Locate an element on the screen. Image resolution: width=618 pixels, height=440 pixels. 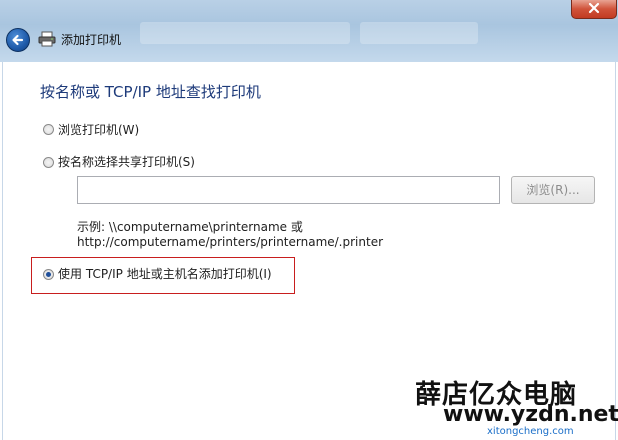
watermark: 薛店亿众电脑 www.yzdn.net xitongcheng.com is located at coordinates (515, 406).